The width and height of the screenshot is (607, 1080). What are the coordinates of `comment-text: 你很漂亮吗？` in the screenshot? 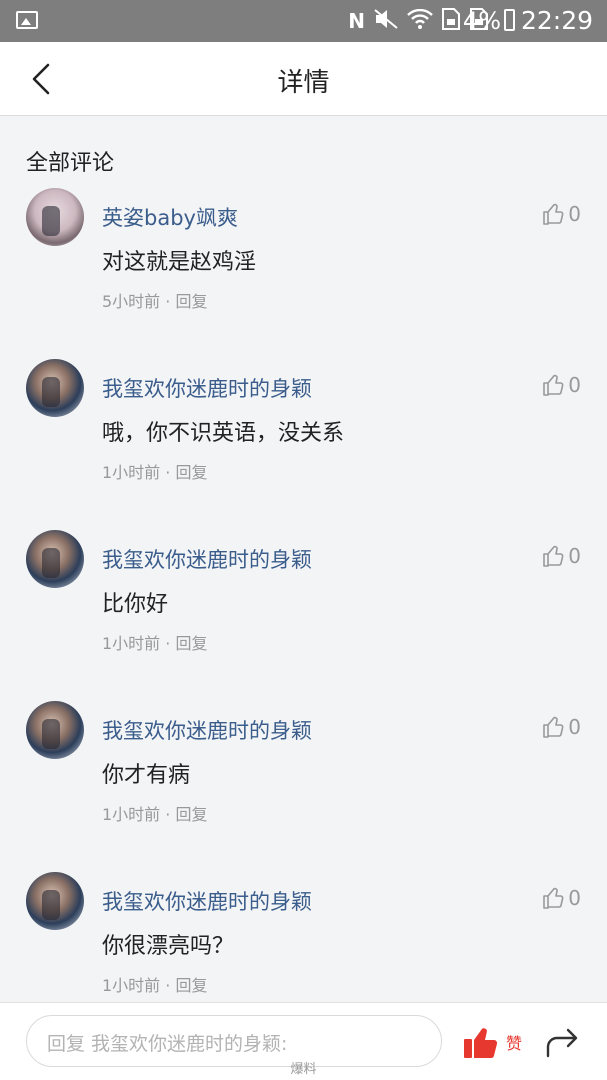 It's located at (168, 946).